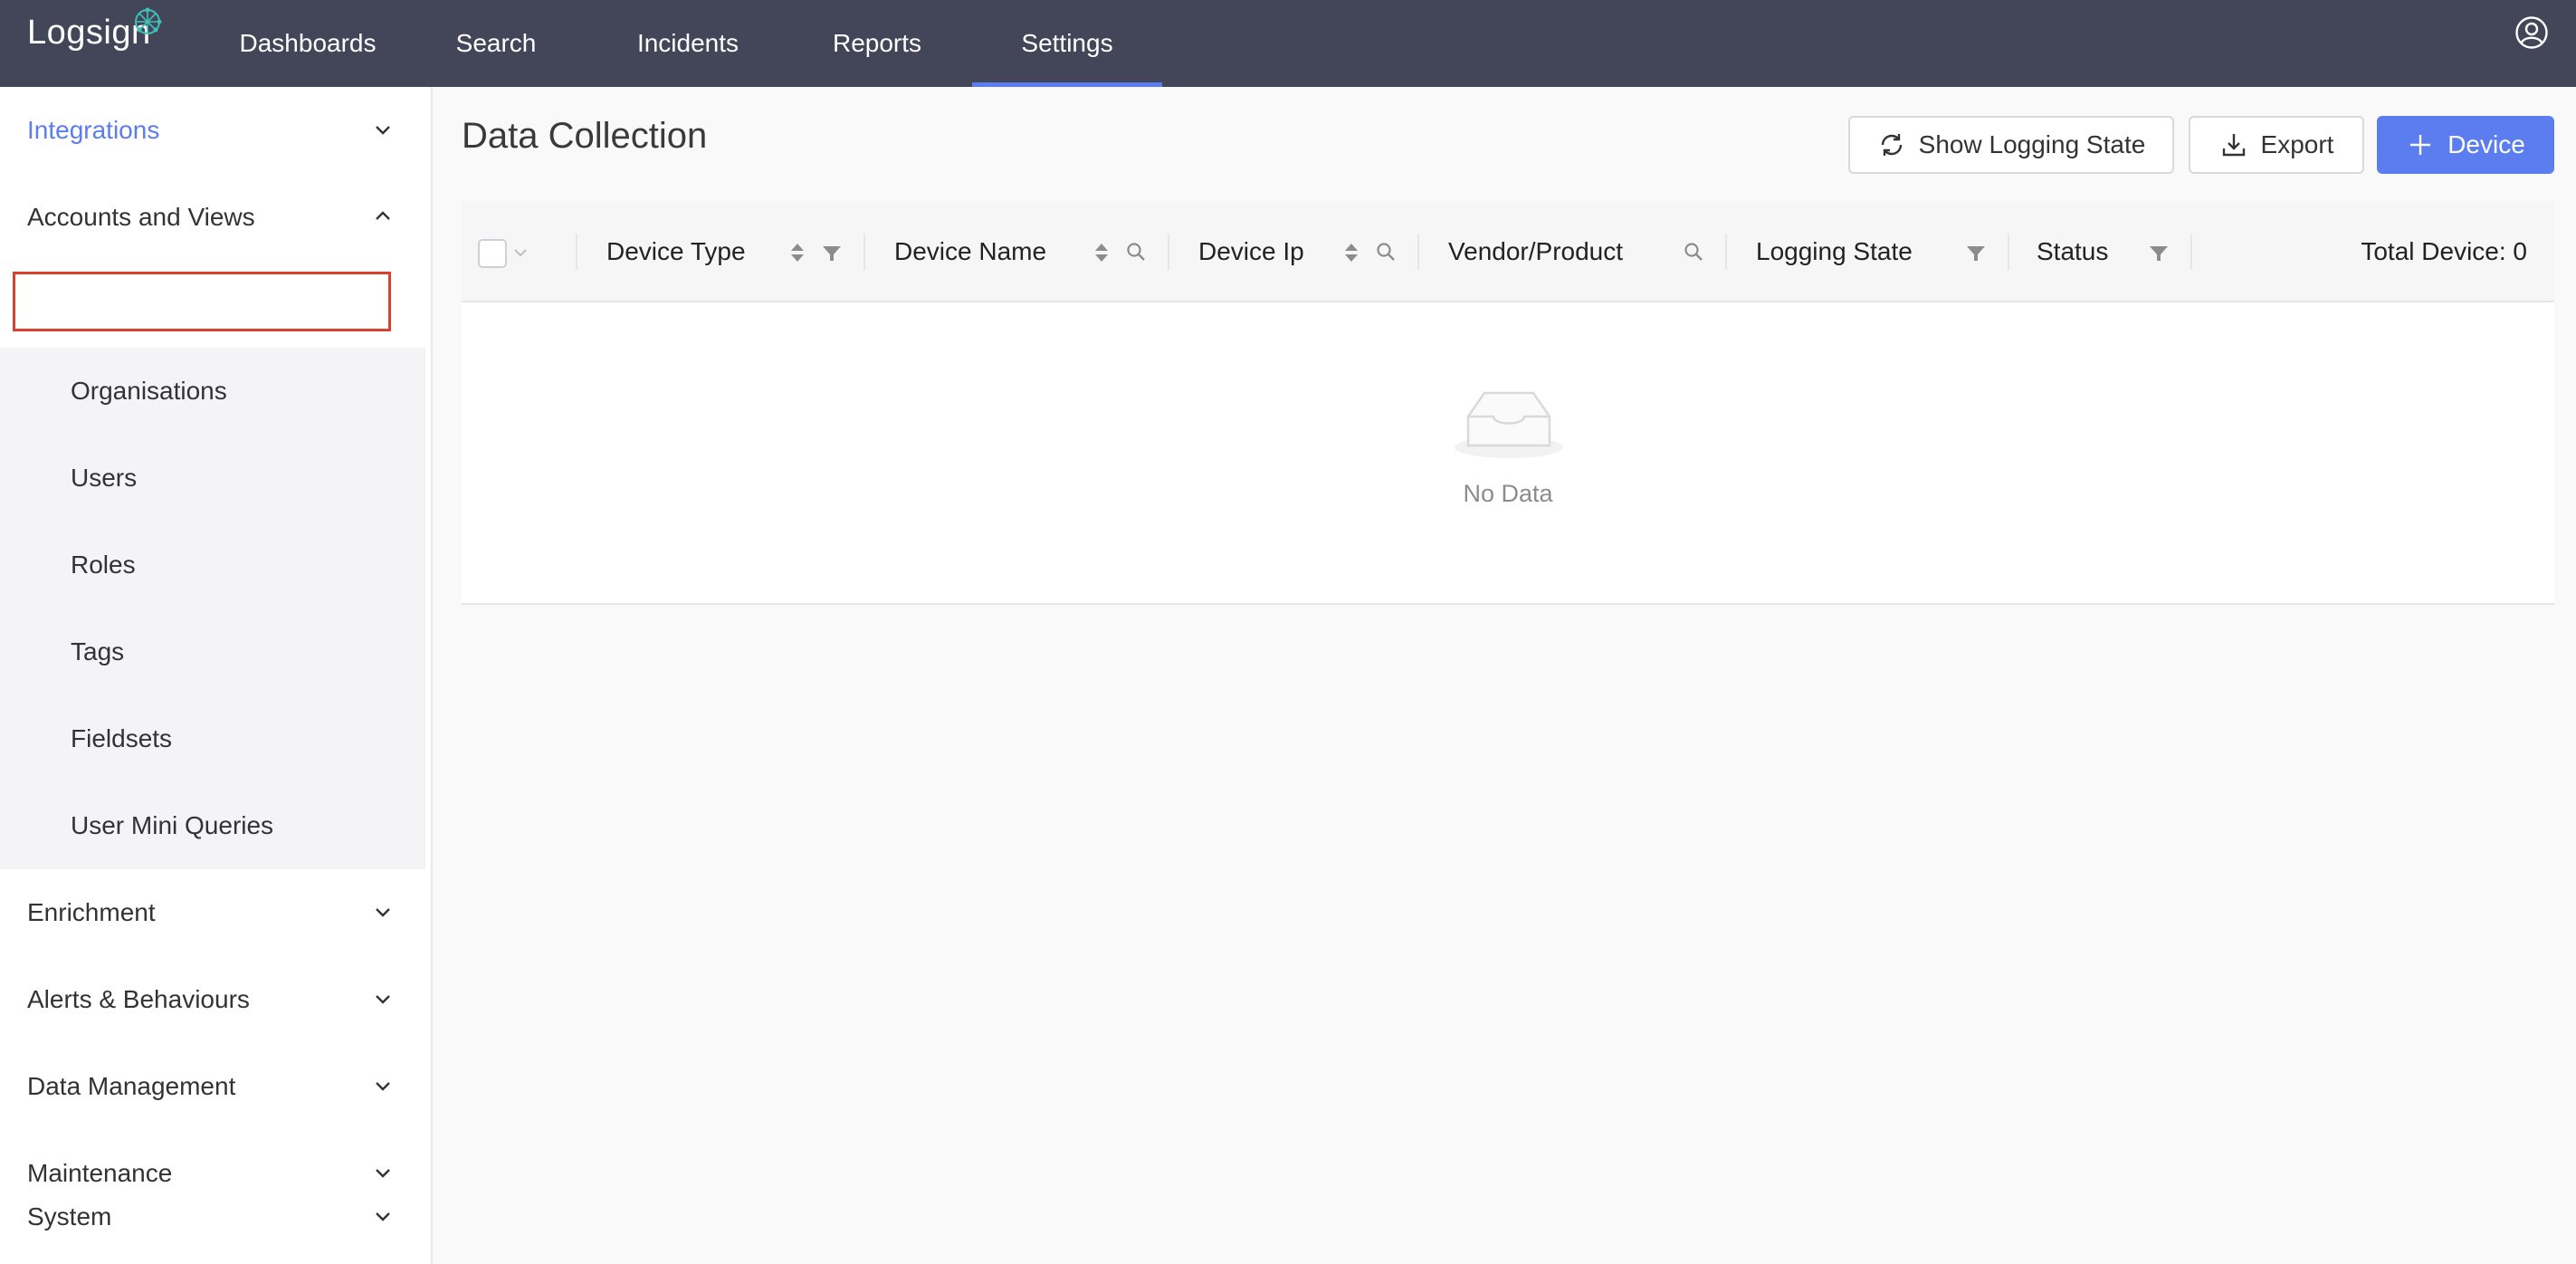  What do you see at coordinates (148, 20) in the screenshot?
I see `logo-network-icon` at bounding box center [148, 20].